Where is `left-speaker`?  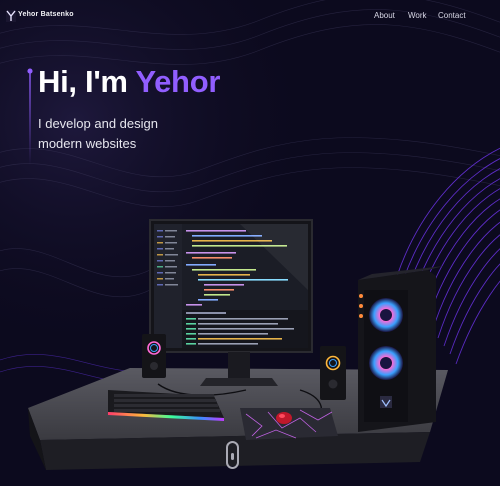
left-speaker is located at coordinates (154, 356).